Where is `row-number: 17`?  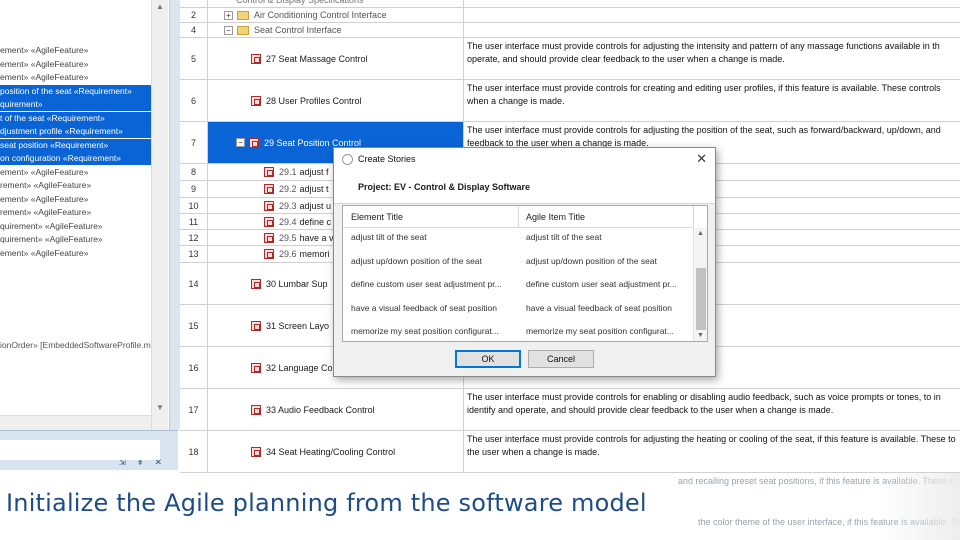
row-number: 17 is located at coordinates (194, 409).